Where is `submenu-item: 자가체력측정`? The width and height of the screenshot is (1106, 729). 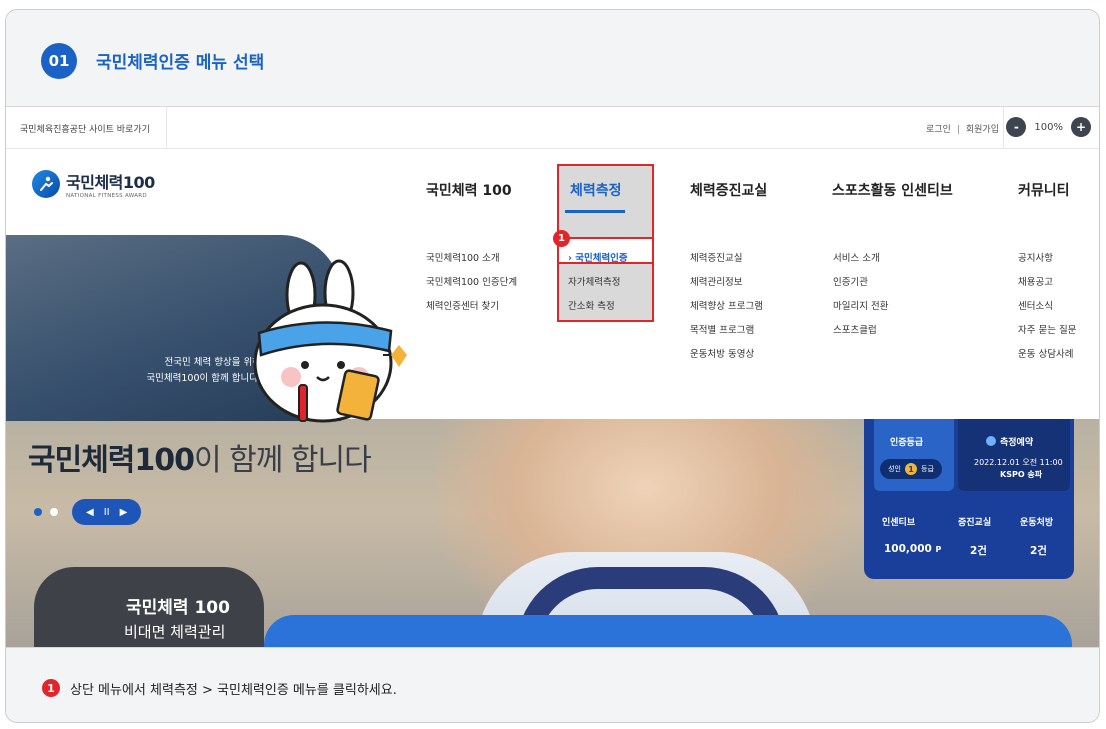
submenu-item: 자가체력측정 is located at coordinates (598, 283).